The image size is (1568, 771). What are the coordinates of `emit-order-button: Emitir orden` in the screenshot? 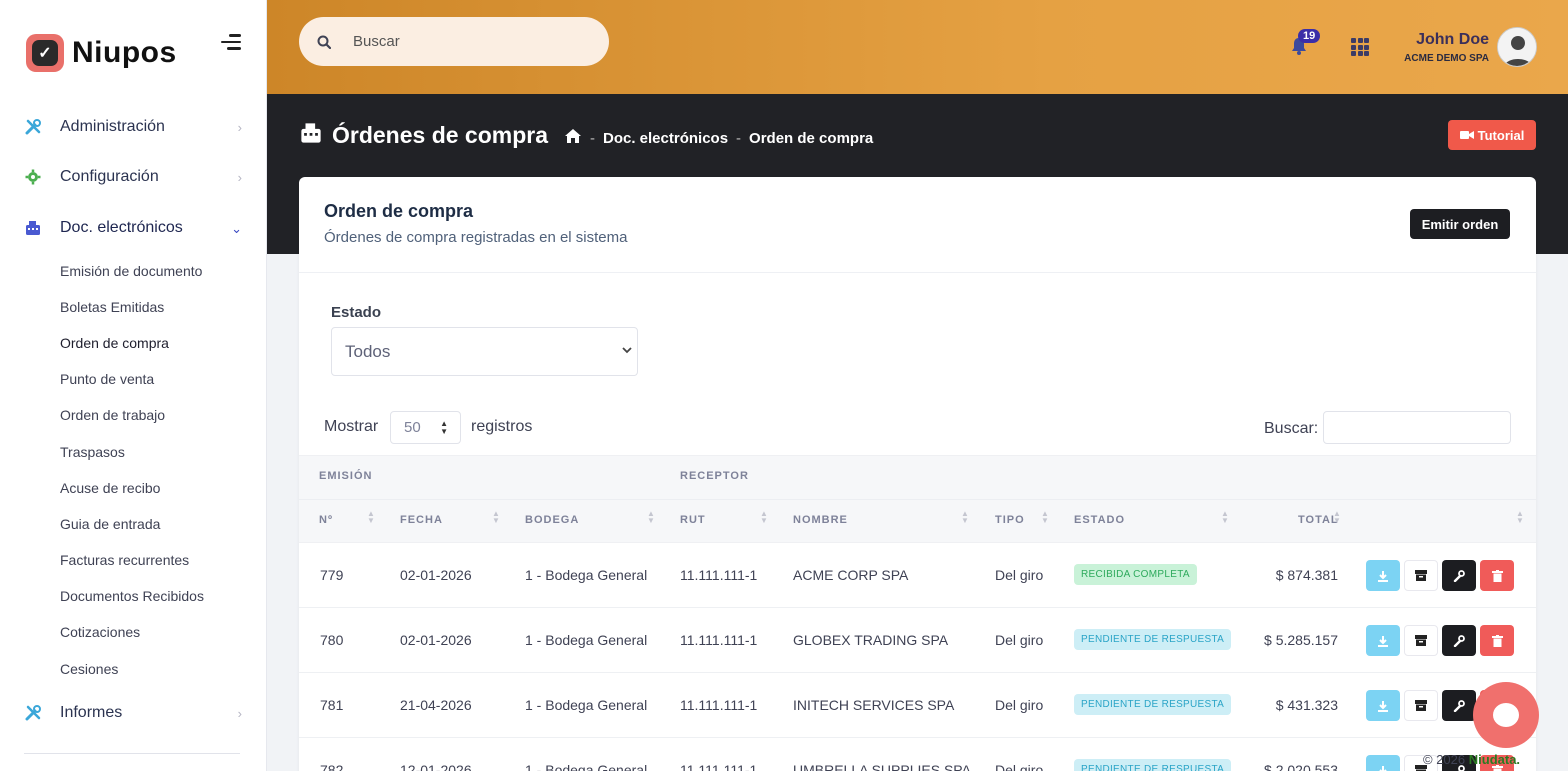 It's located at (1460, 224).